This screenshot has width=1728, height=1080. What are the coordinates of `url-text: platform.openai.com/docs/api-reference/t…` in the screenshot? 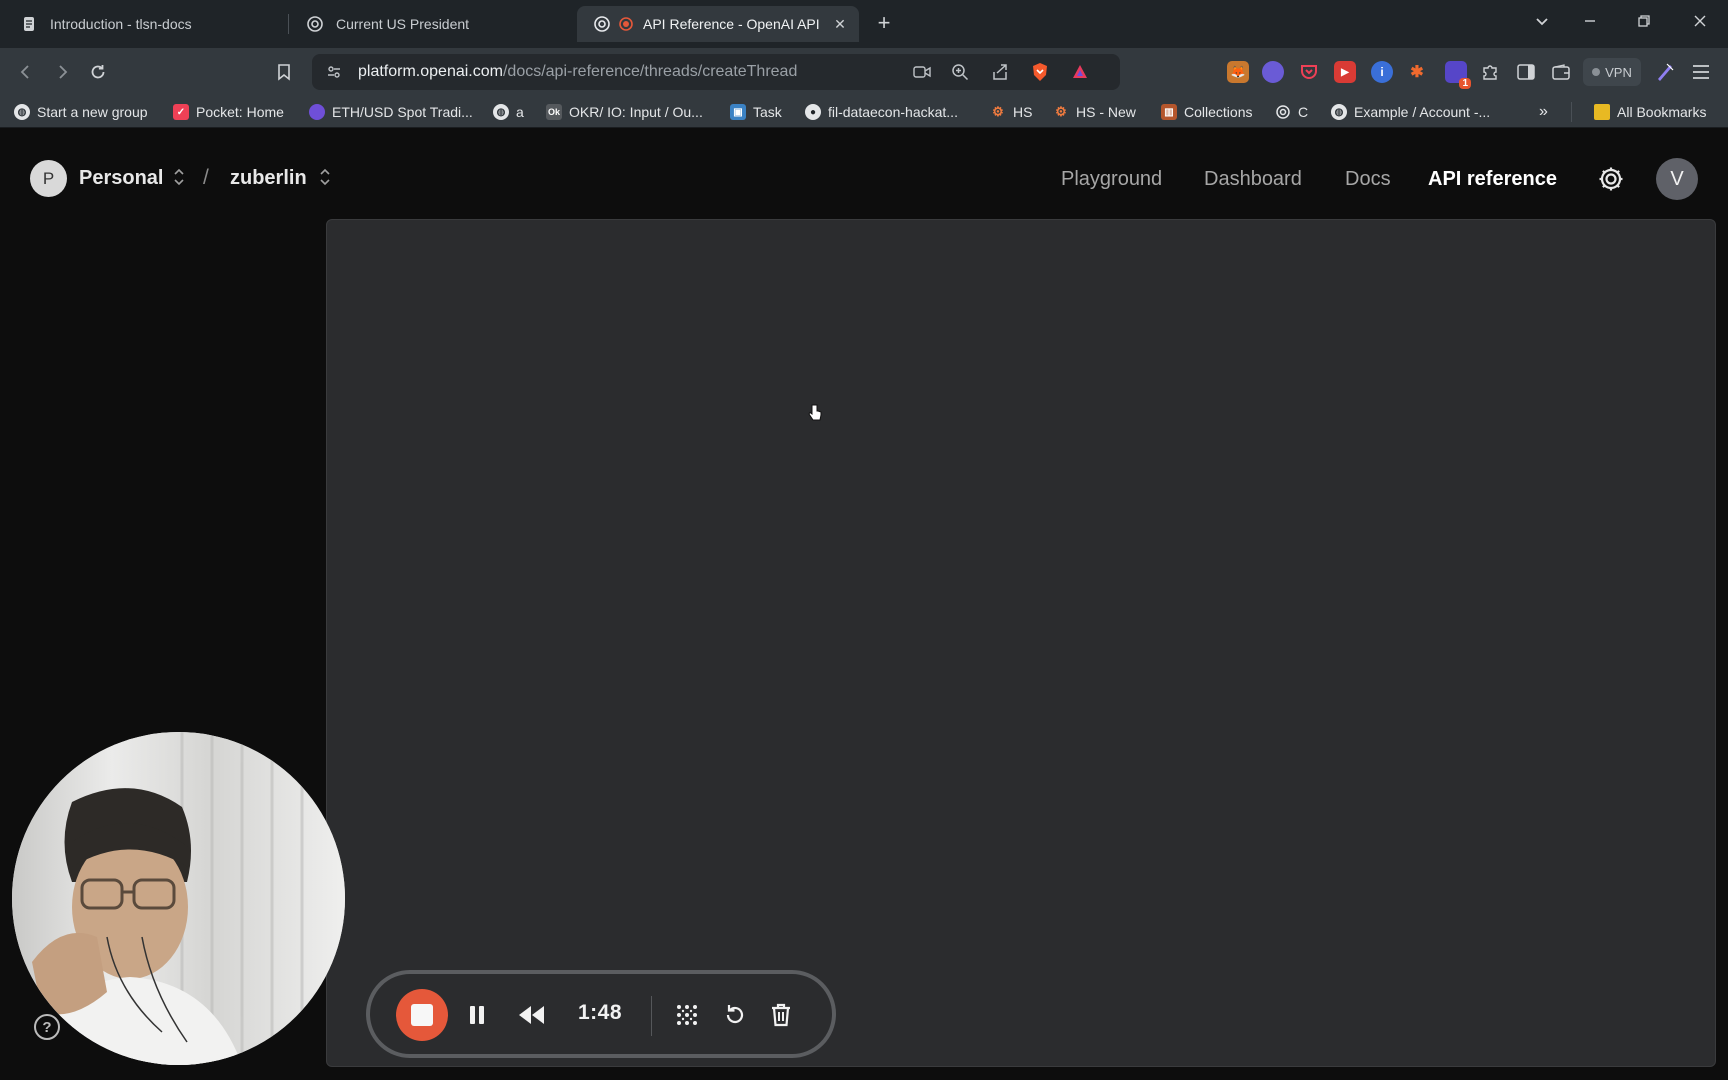 It's located at (577, 72).